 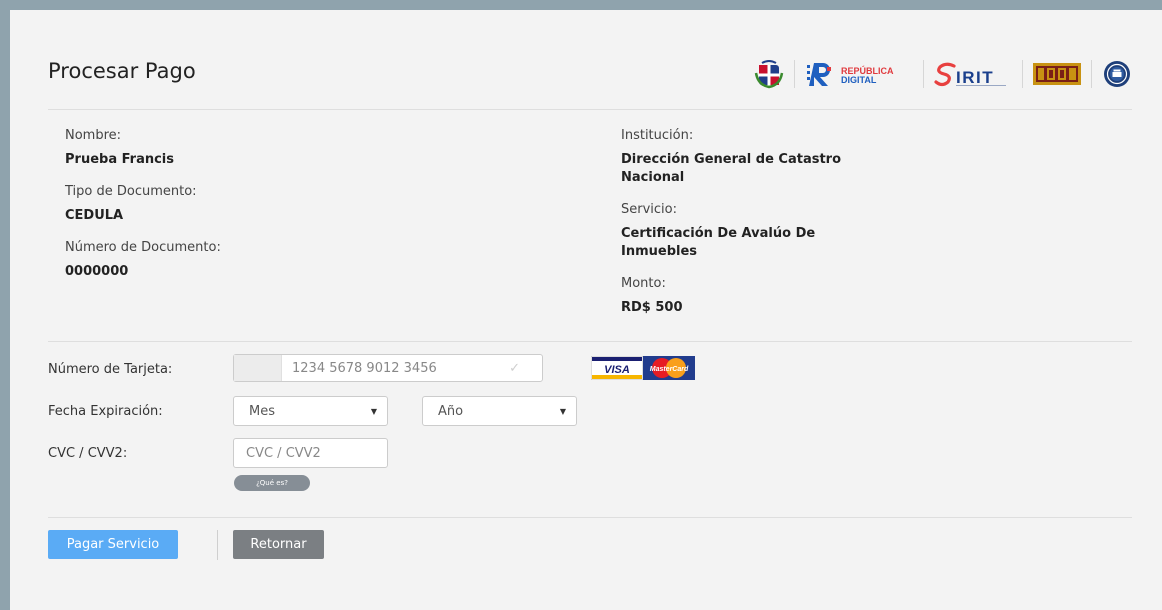 I want to click on year-select-value: Año, so click(x=451, y=411).